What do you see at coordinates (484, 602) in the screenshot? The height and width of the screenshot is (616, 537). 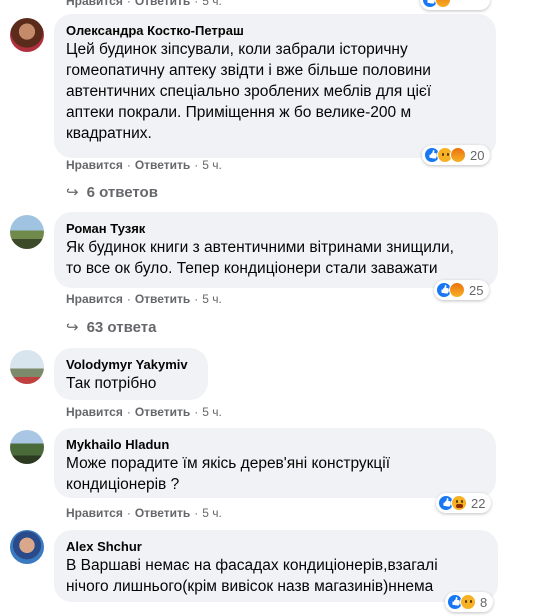 I see `reaction-count: 8` at bounding box center [484, 602].